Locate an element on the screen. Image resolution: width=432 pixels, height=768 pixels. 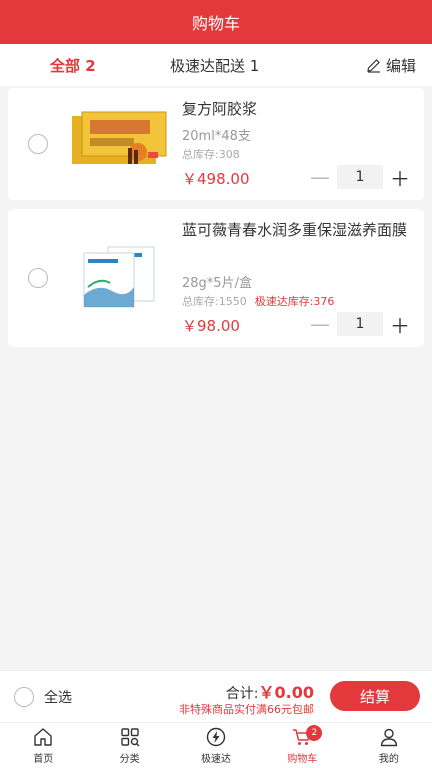
product-spec: 20ml*48支 is located at coordinates (216, 136).